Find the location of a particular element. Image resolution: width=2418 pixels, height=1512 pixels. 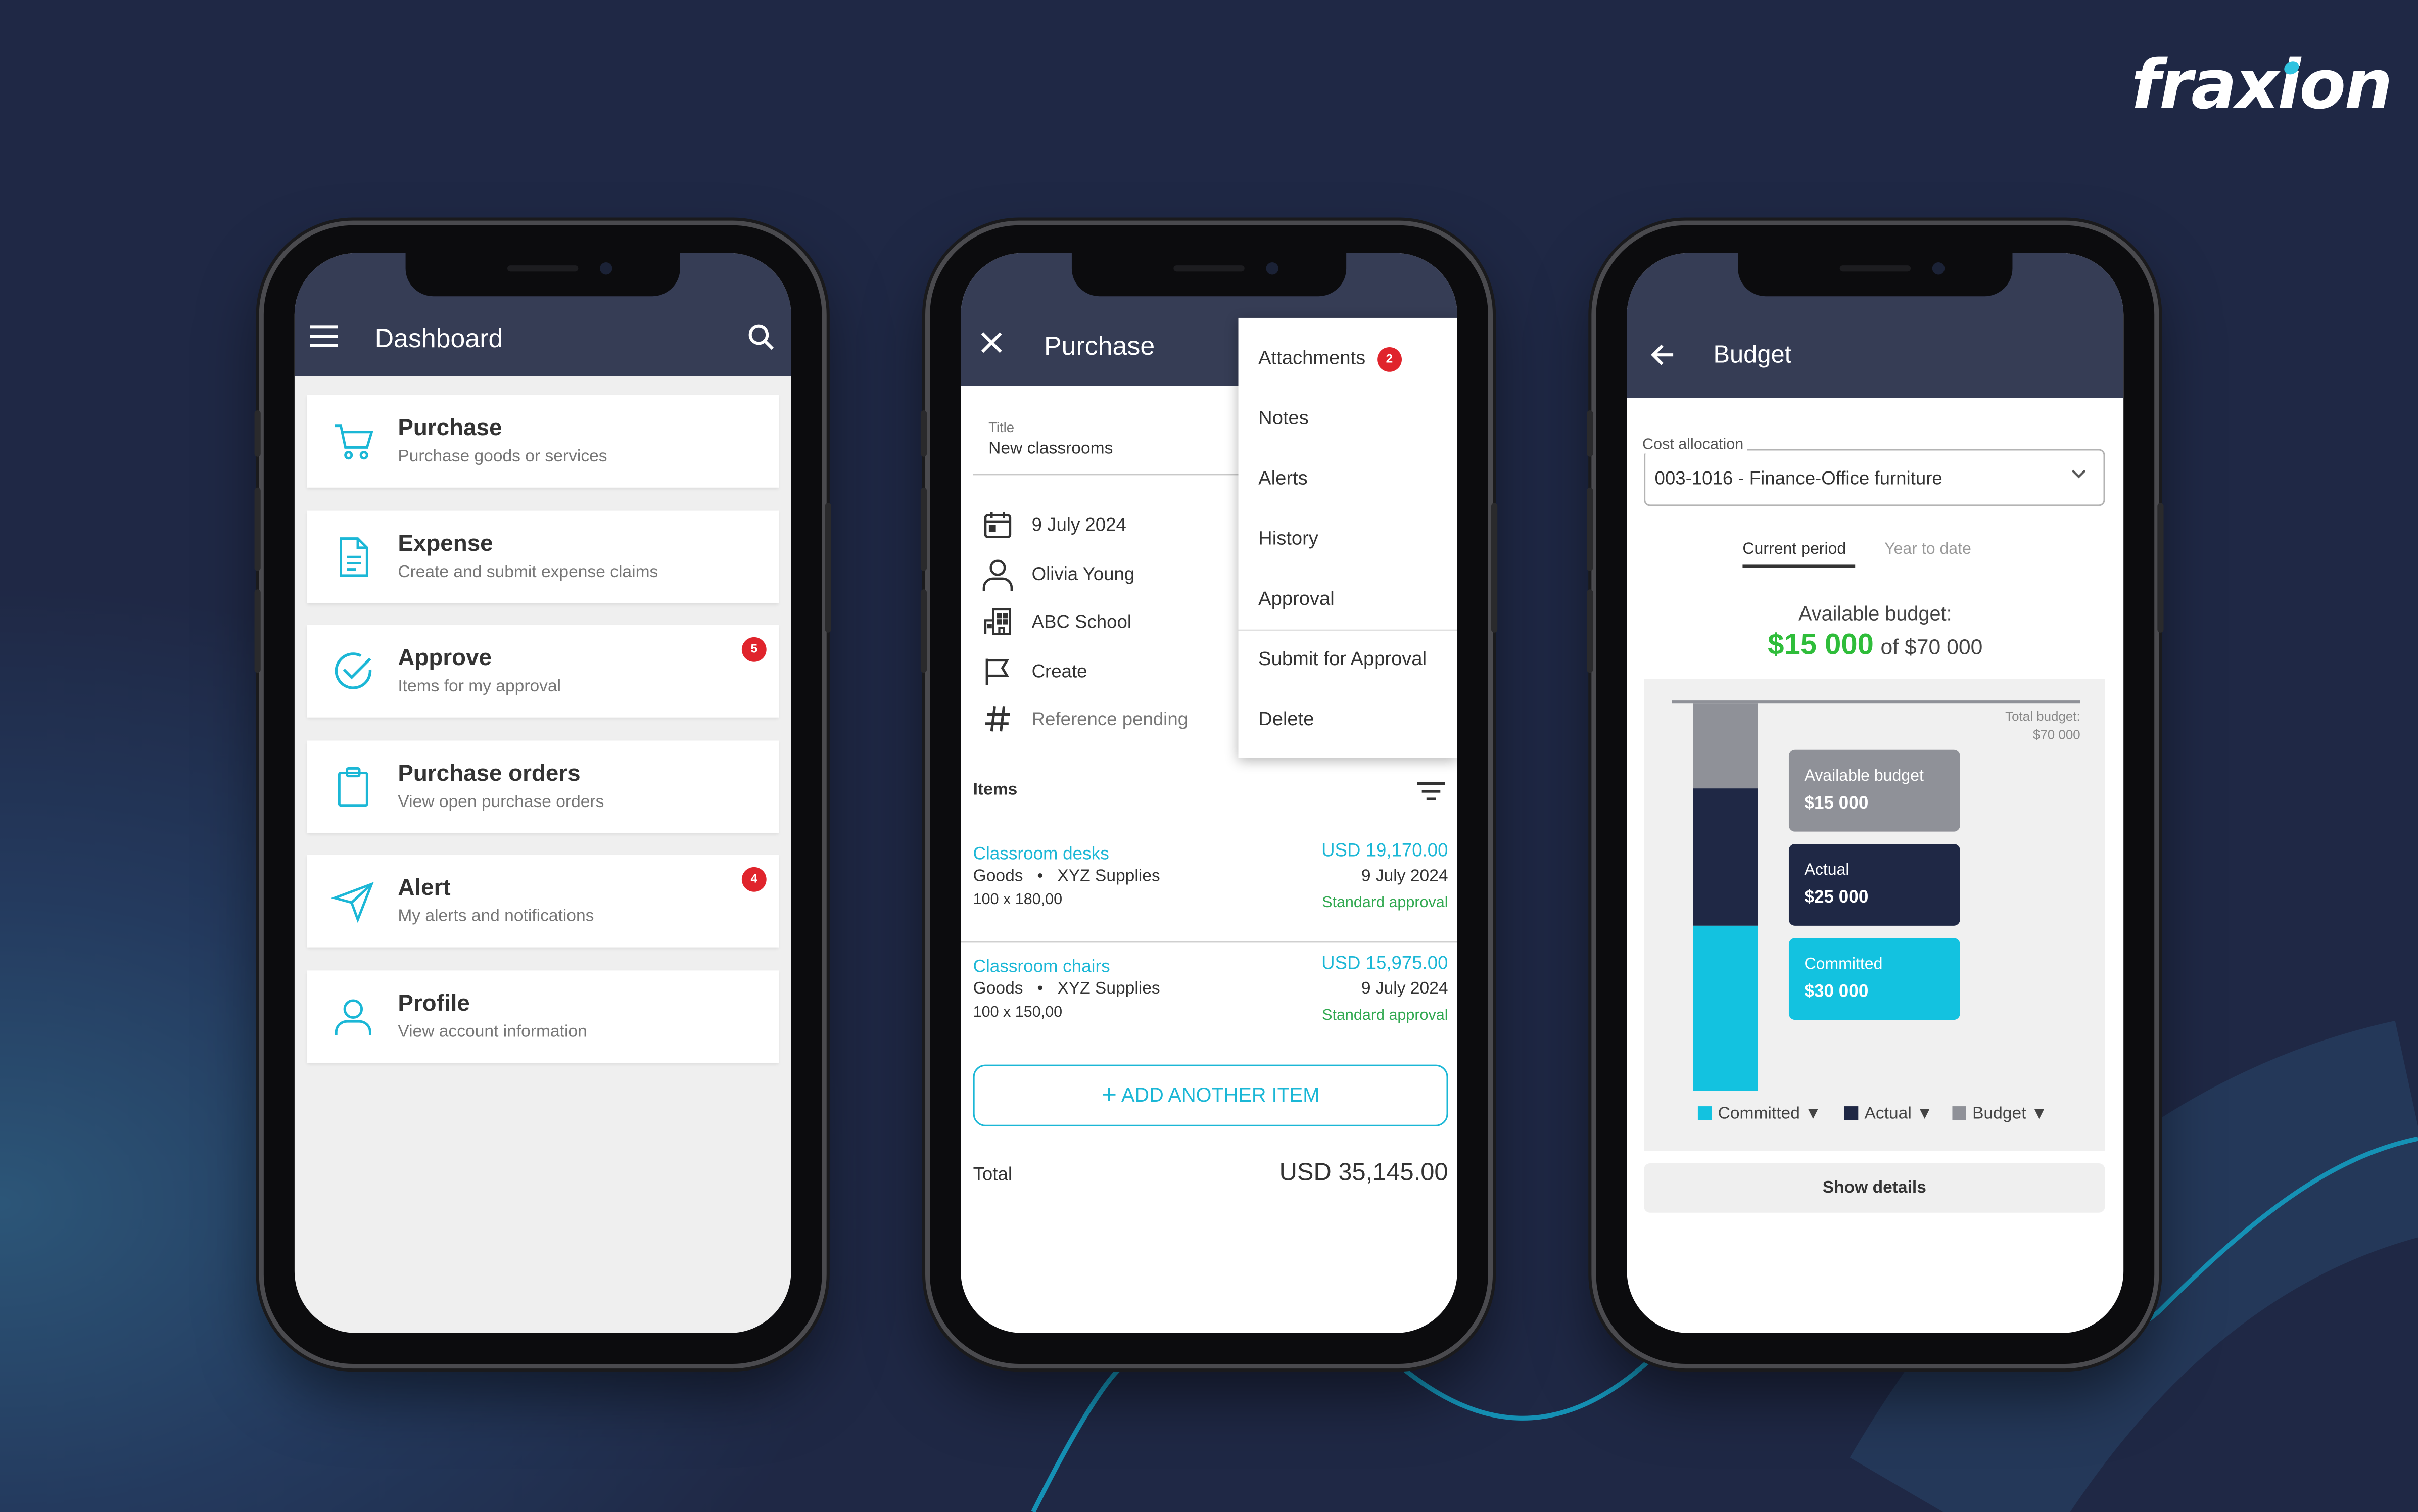

card-title: Purchase orders is located at coordinates (489, 774).